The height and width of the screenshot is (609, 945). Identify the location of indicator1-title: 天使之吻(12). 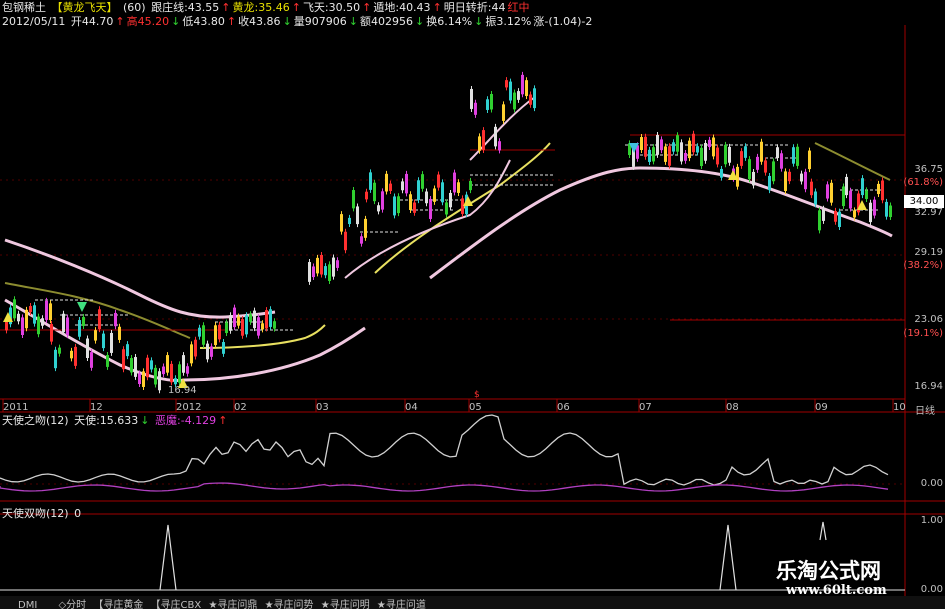
(35, 420).